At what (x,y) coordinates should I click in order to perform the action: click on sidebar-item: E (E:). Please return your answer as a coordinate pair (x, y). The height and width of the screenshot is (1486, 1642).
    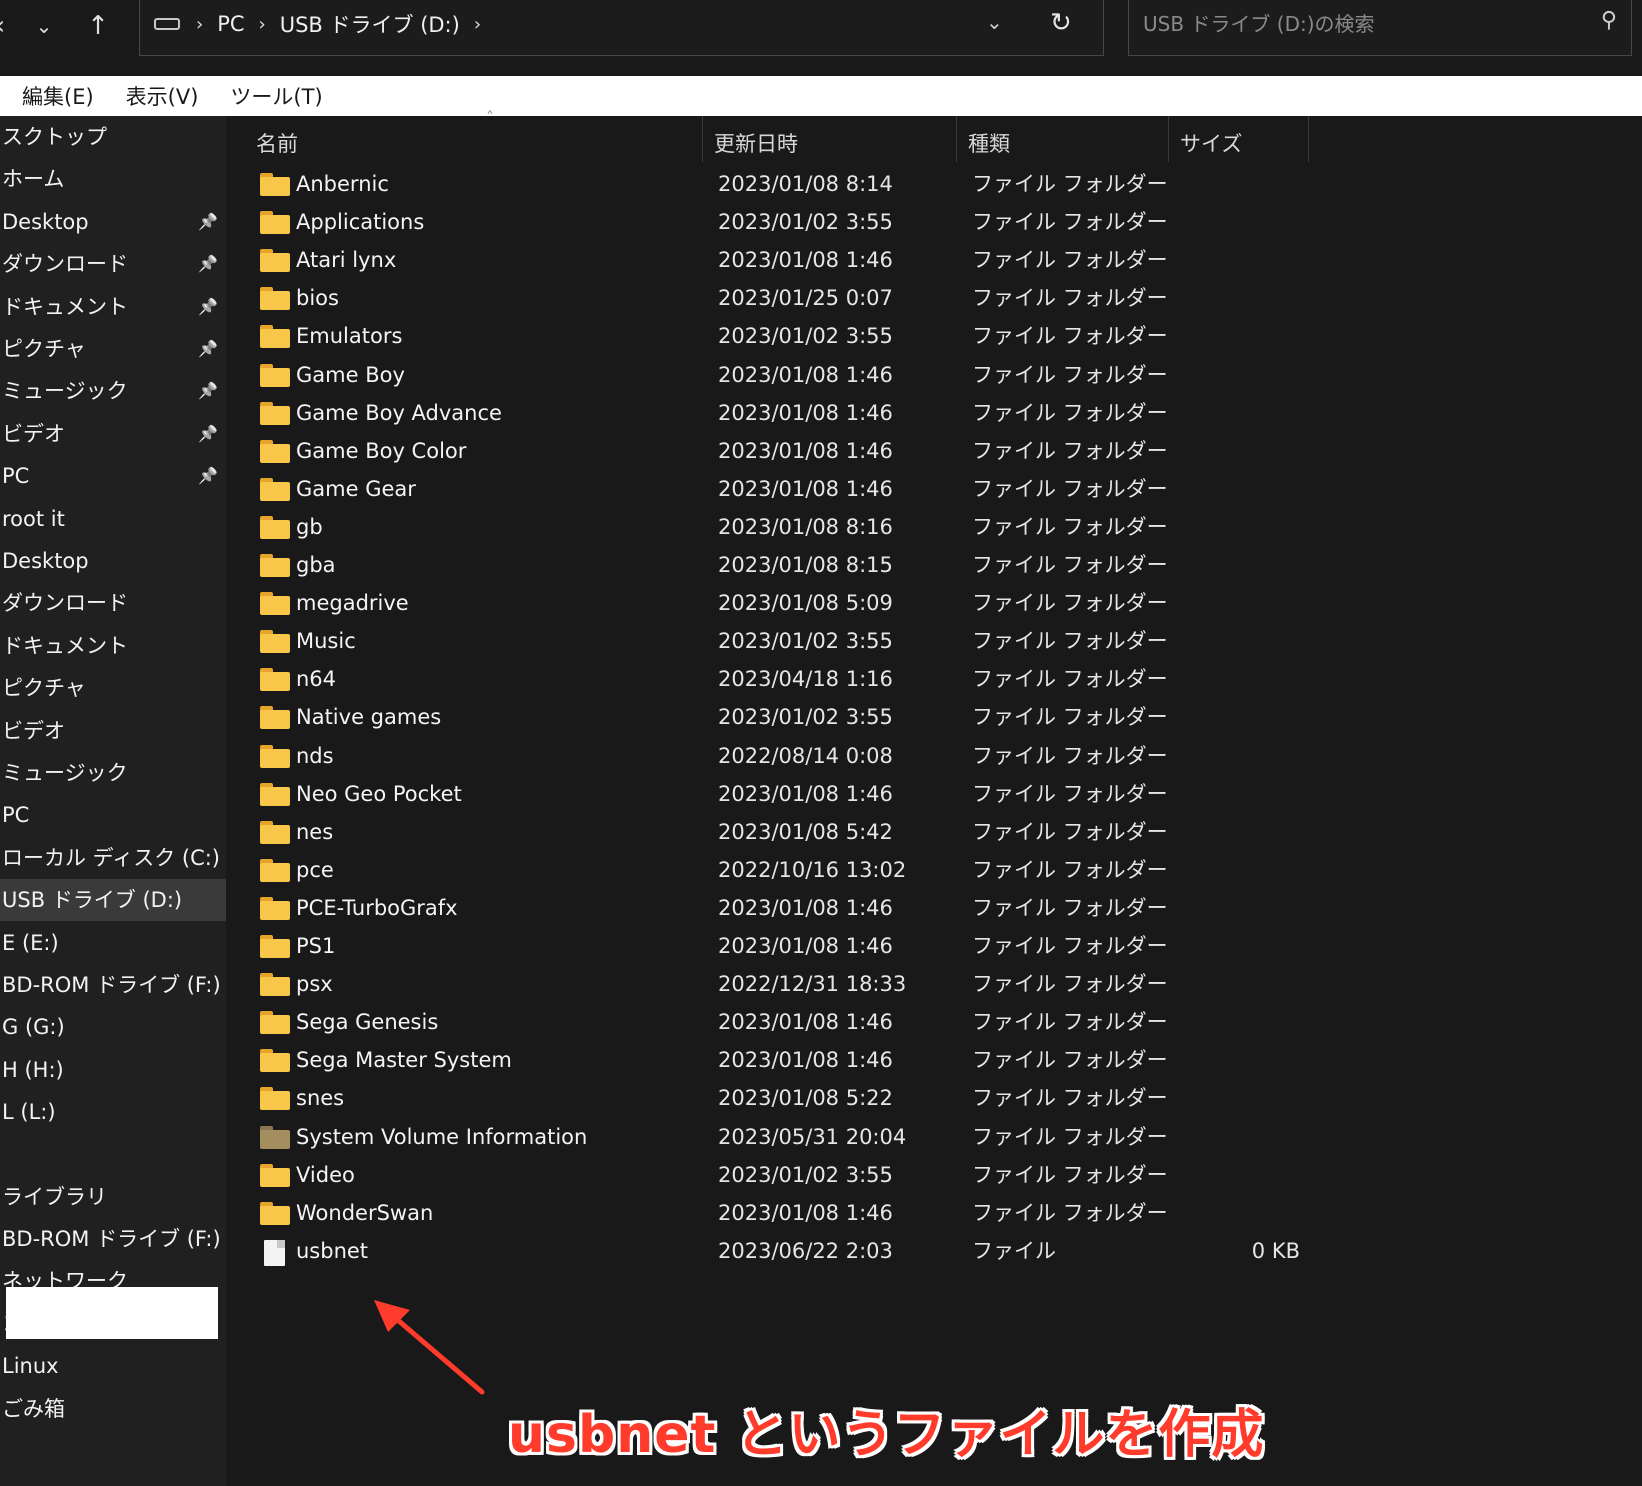
    Looking at the image, I should click on (113, 943).